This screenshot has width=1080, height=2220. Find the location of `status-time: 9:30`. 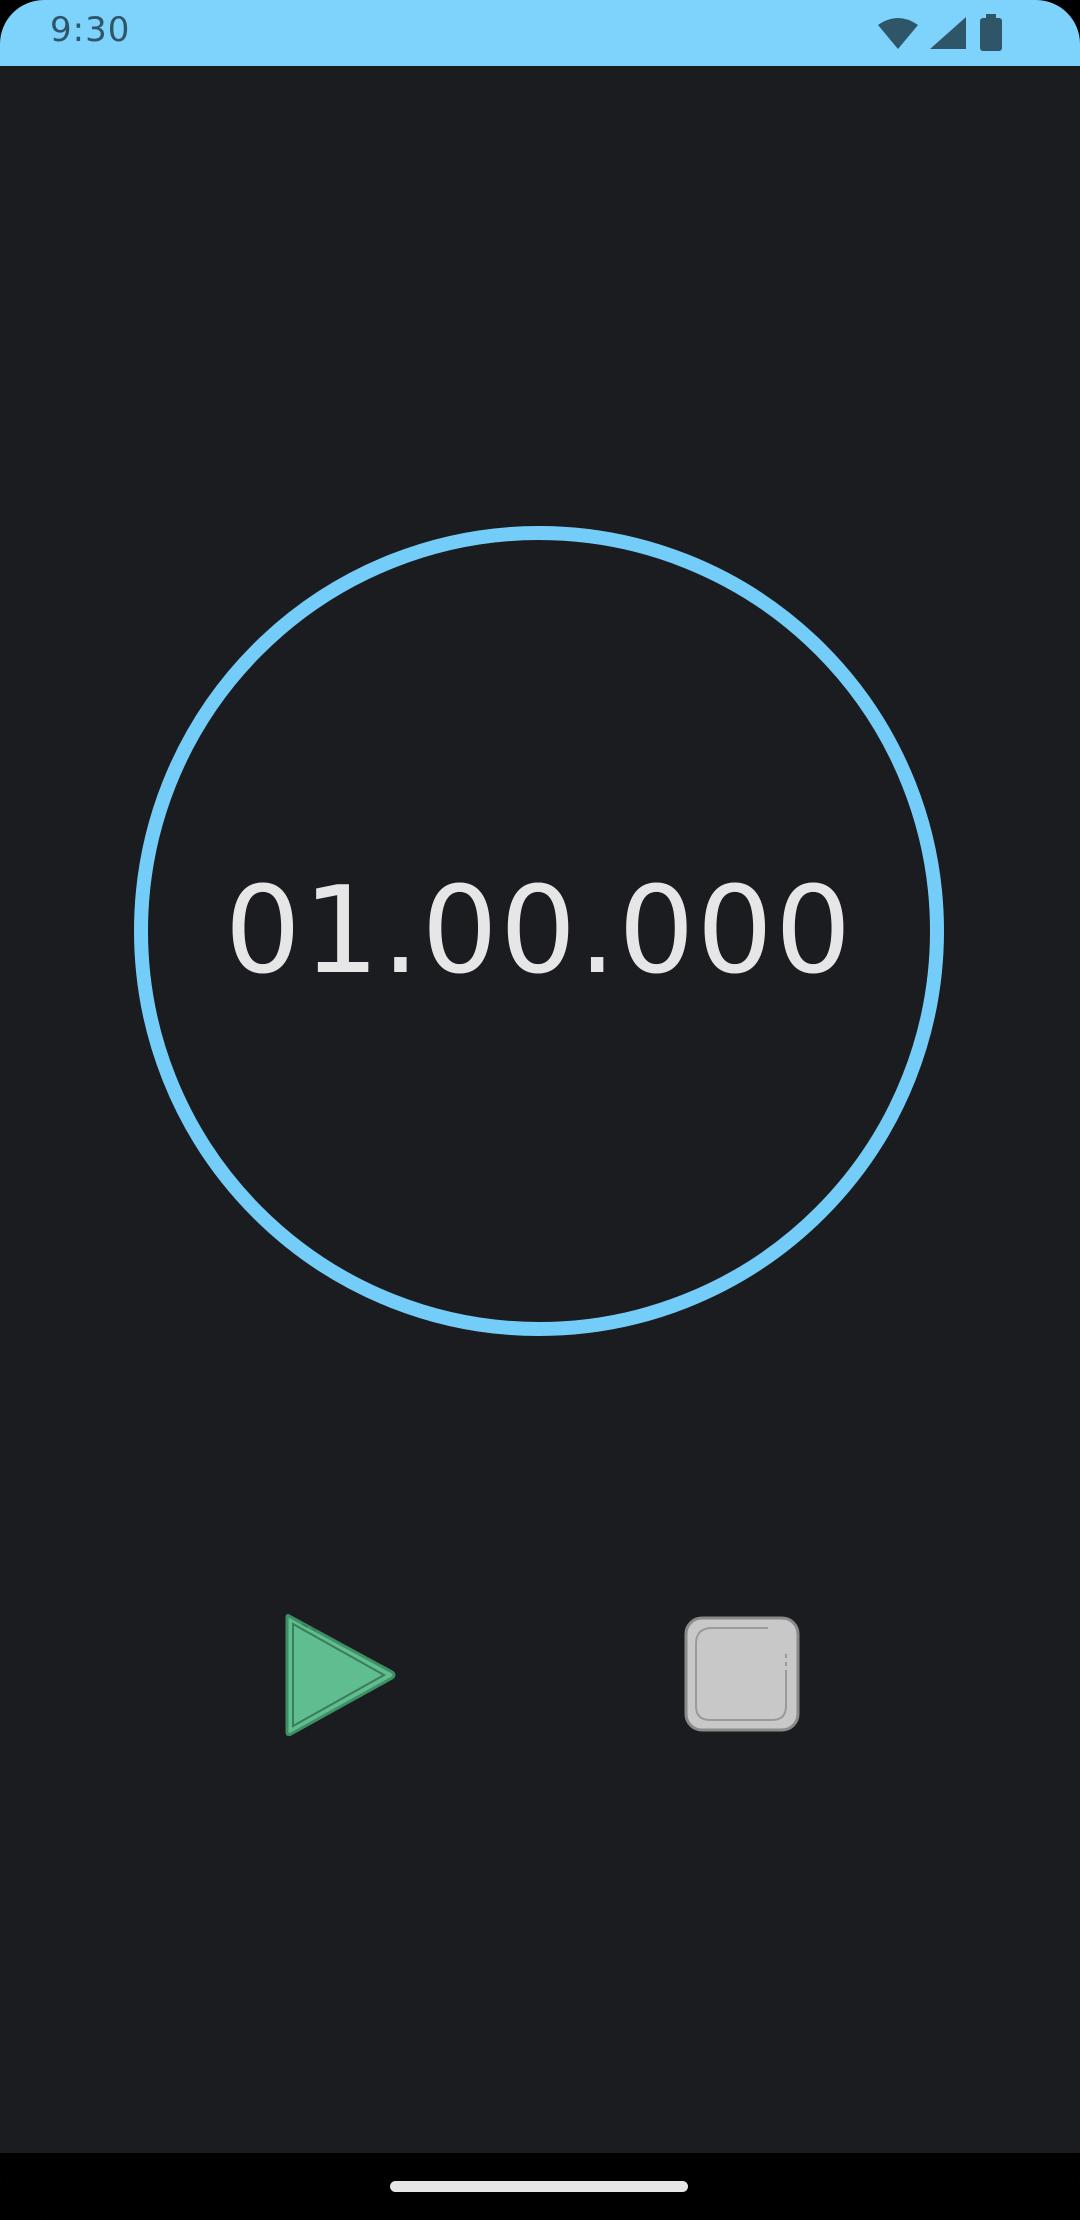

status-time: 9:30 is located at coordinates (90, 30).